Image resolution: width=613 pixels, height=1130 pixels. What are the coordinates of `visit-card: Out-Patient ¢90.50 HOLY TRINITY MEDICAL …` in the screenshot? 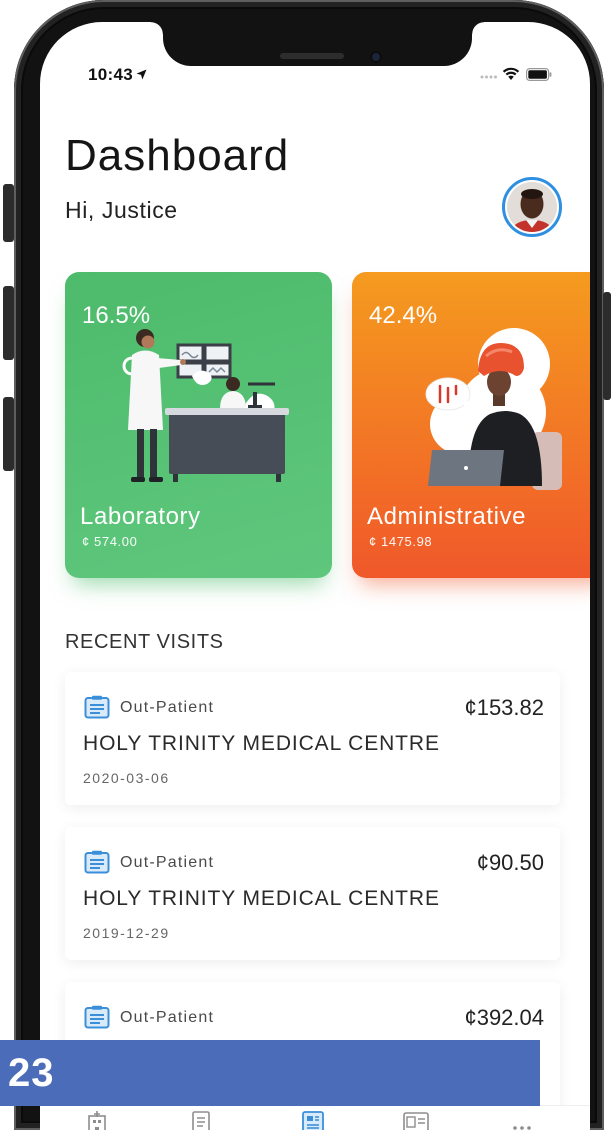 It's located at (312, 893).